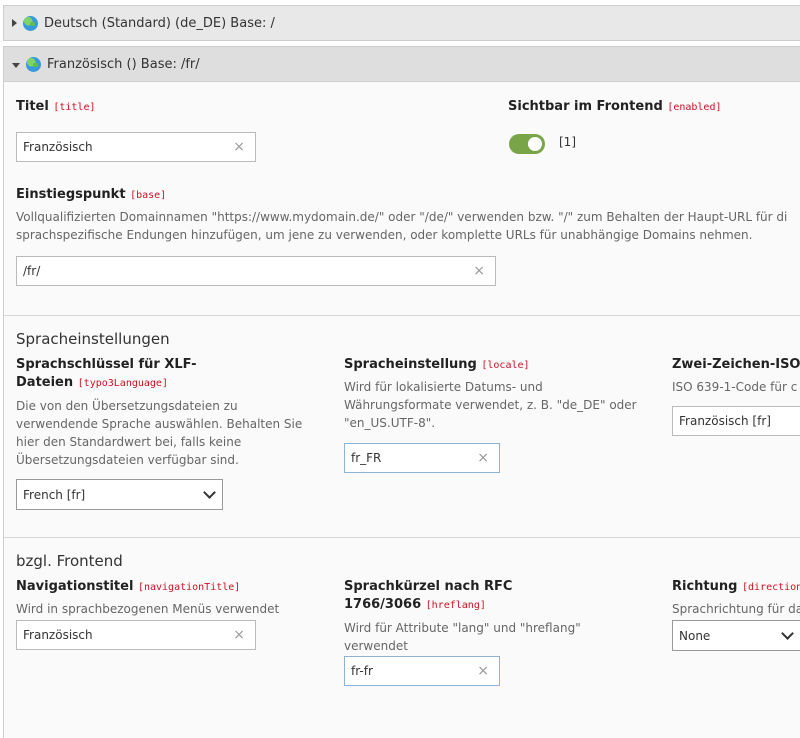  What do you see at coordinates (736, 609) in the screenshot?
I see `direction-description: Sprachrichtung für da` at bounding box center [736, 609].